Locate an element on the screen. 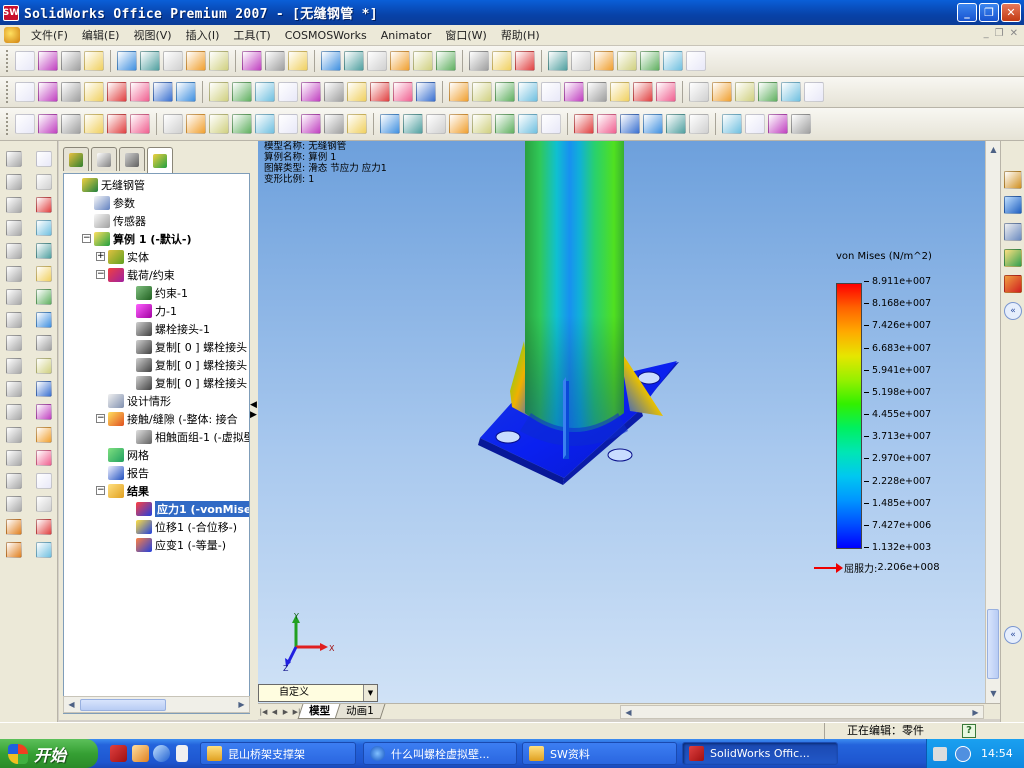 This screenshot has width=1024, height=768. volume-icon is located at coordinates (963, 753).